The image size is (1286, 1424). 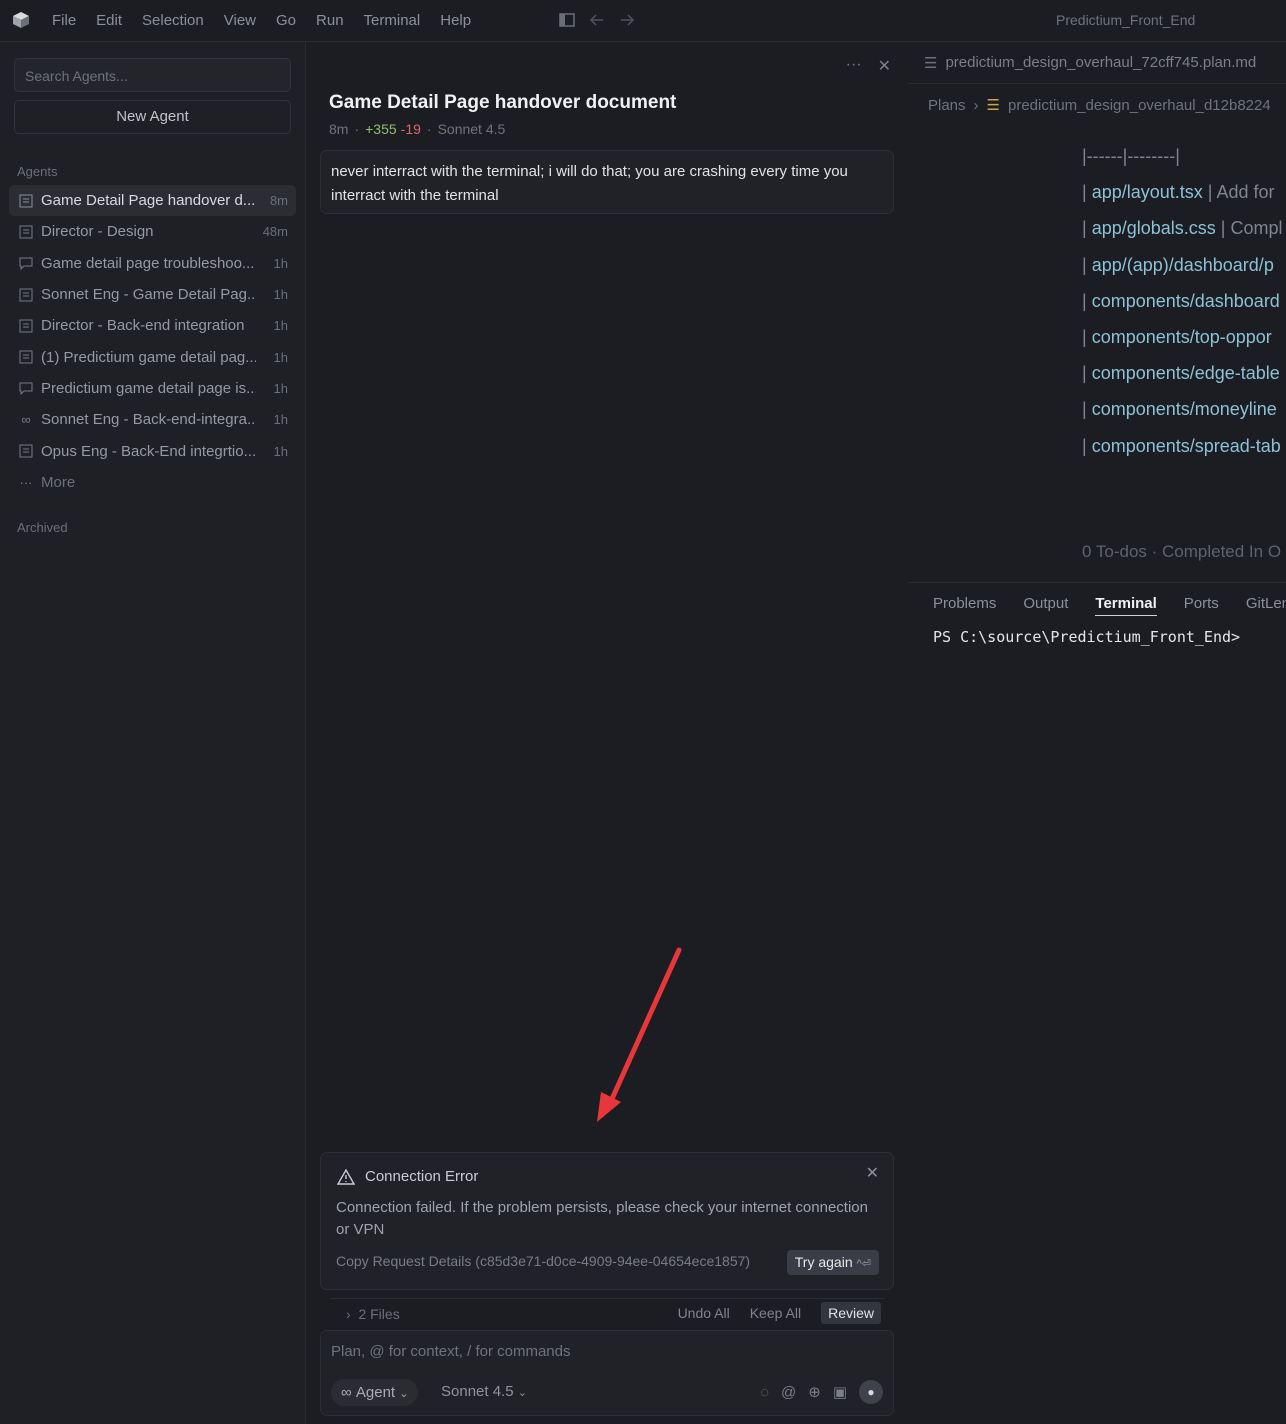 I want to click on at-mention-icon: @, so click(x=788, y=1392).